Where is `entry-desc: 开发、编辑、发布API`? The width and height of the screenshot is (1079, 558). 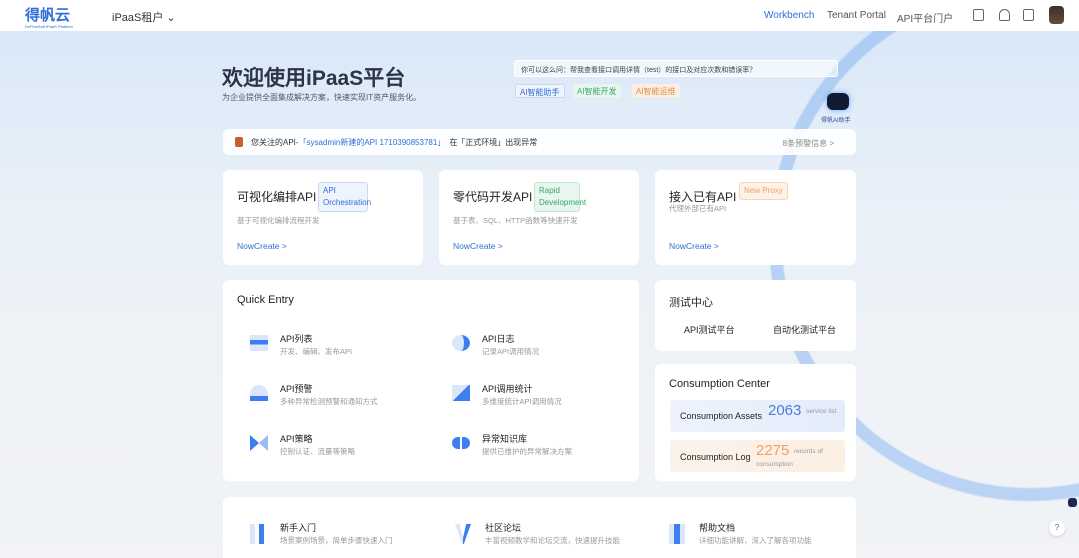
entry-desc: 开发、编辑、发布API is located at coordinates (316, 351).